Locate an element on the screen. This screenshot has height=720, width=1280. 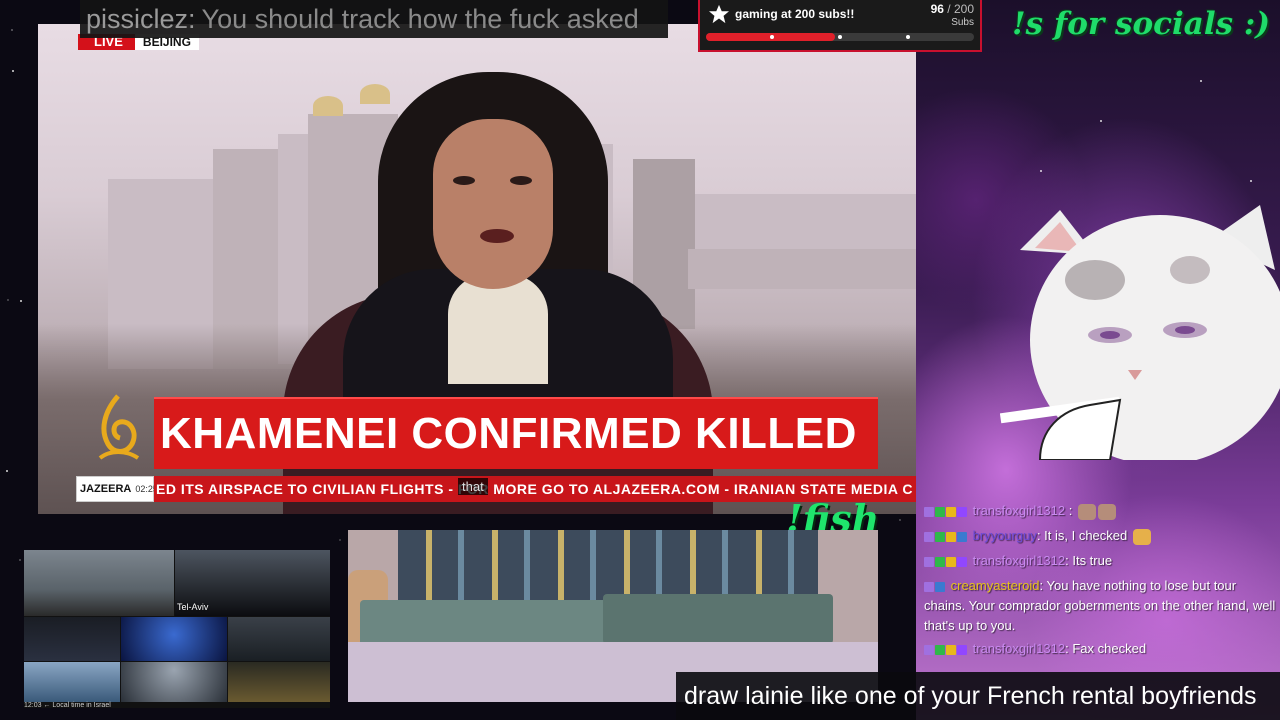
sub-goal-count: 96 / 200 is located at coordinates (952, 9).